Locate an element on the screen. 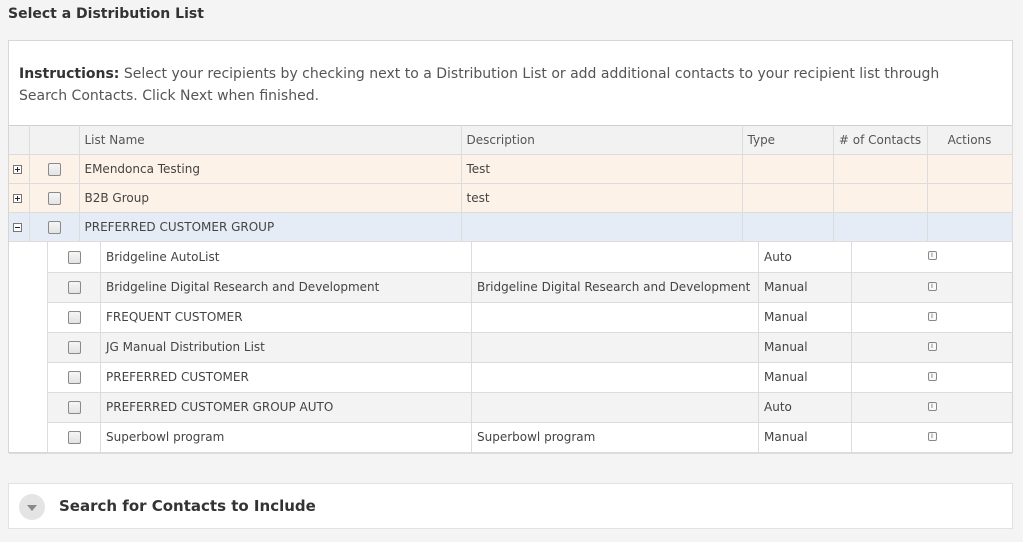 Image resolution: width=1023 pixels, height=542 pixels. list-item: Bridgeline AutoList Auto i is located at coordinates (529, 257).